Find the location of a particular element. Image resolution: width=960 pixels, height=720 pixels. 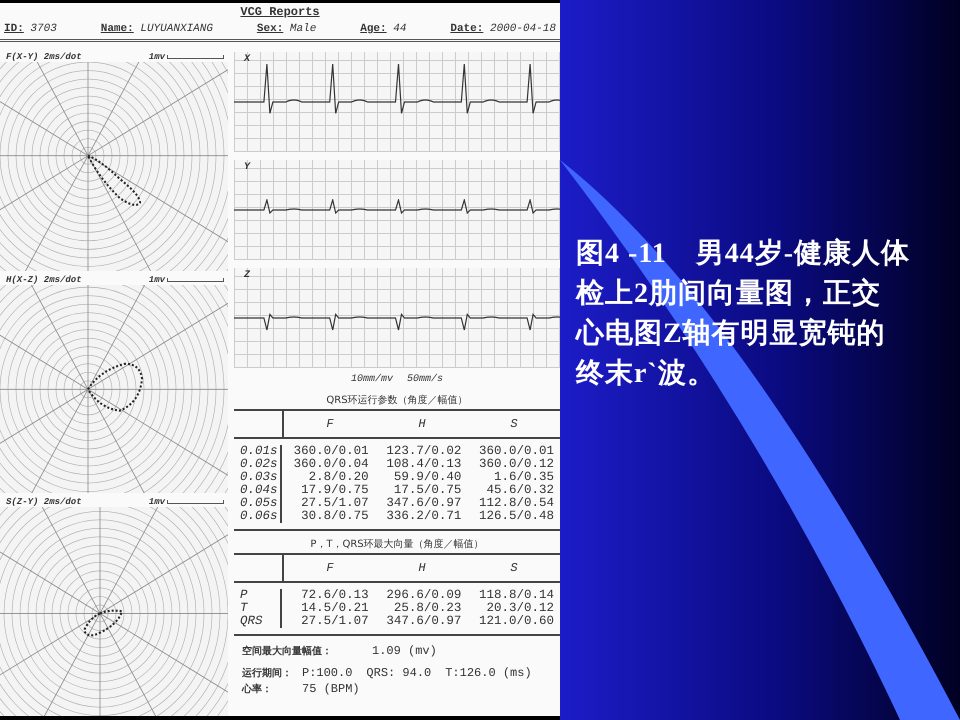

caption-line: 心电图Z轴有明显宽钝的 is located at coordinates (731, 333).